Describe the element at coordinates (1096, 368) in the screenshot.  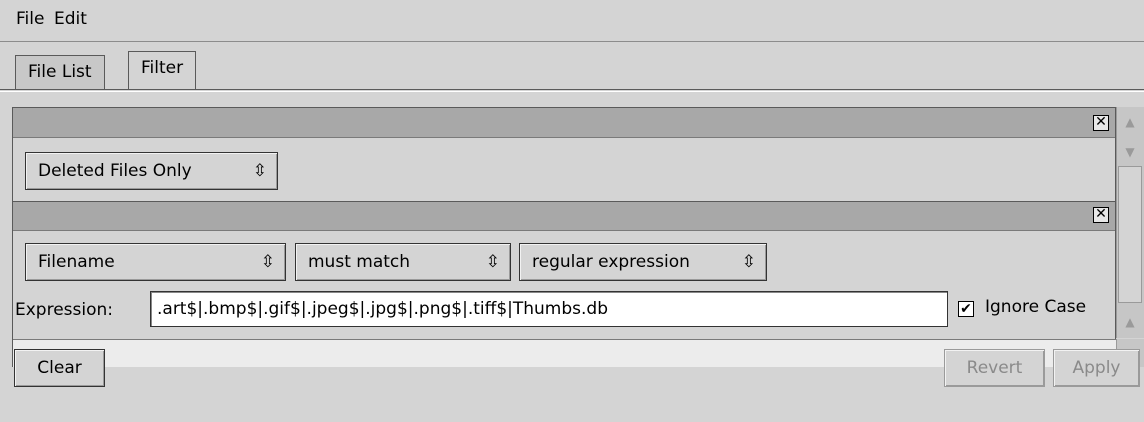
I see `apply-button: Apply` at that location.